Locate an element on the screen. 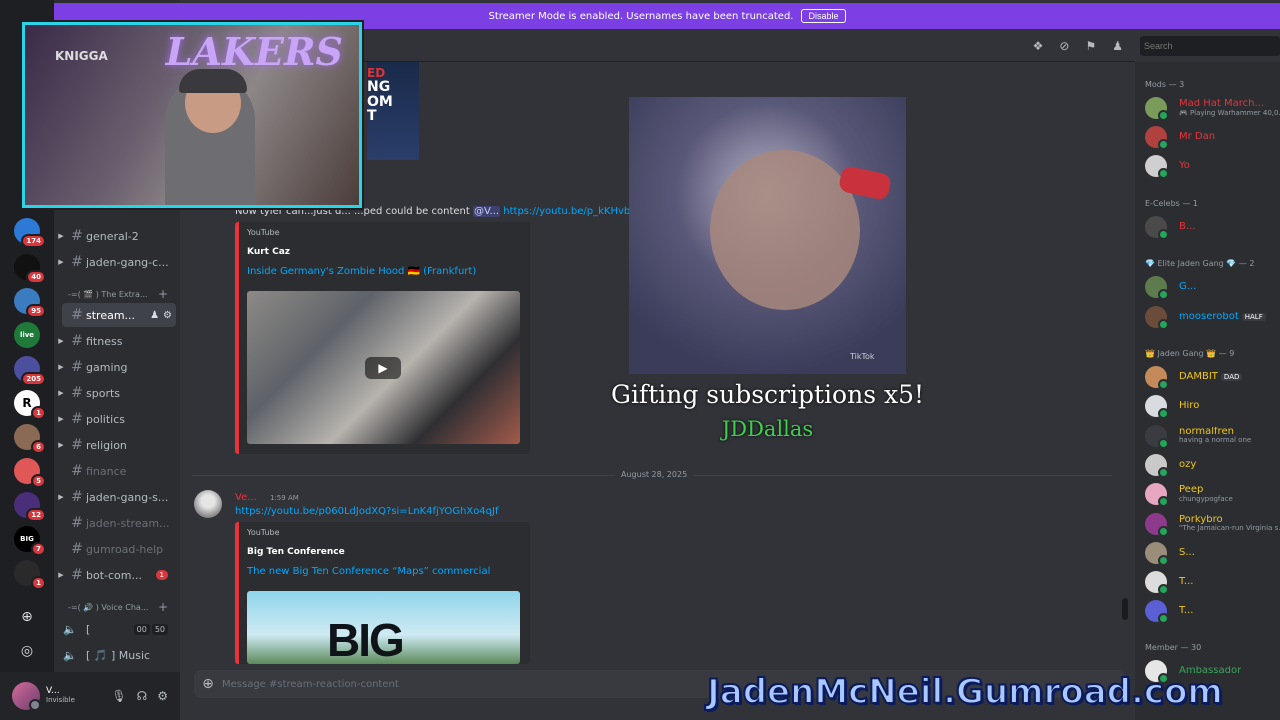 The image size is (1280, 720). video-thumbnail: ▶ is located at coordinates (383, 367).